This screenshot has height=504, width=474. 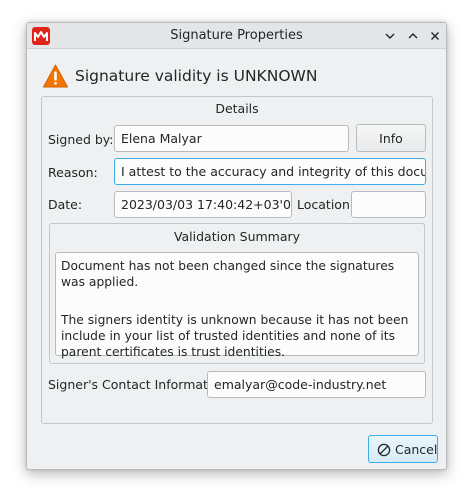 I want to click on chevron-down-icon, so click(x=390, y=36).